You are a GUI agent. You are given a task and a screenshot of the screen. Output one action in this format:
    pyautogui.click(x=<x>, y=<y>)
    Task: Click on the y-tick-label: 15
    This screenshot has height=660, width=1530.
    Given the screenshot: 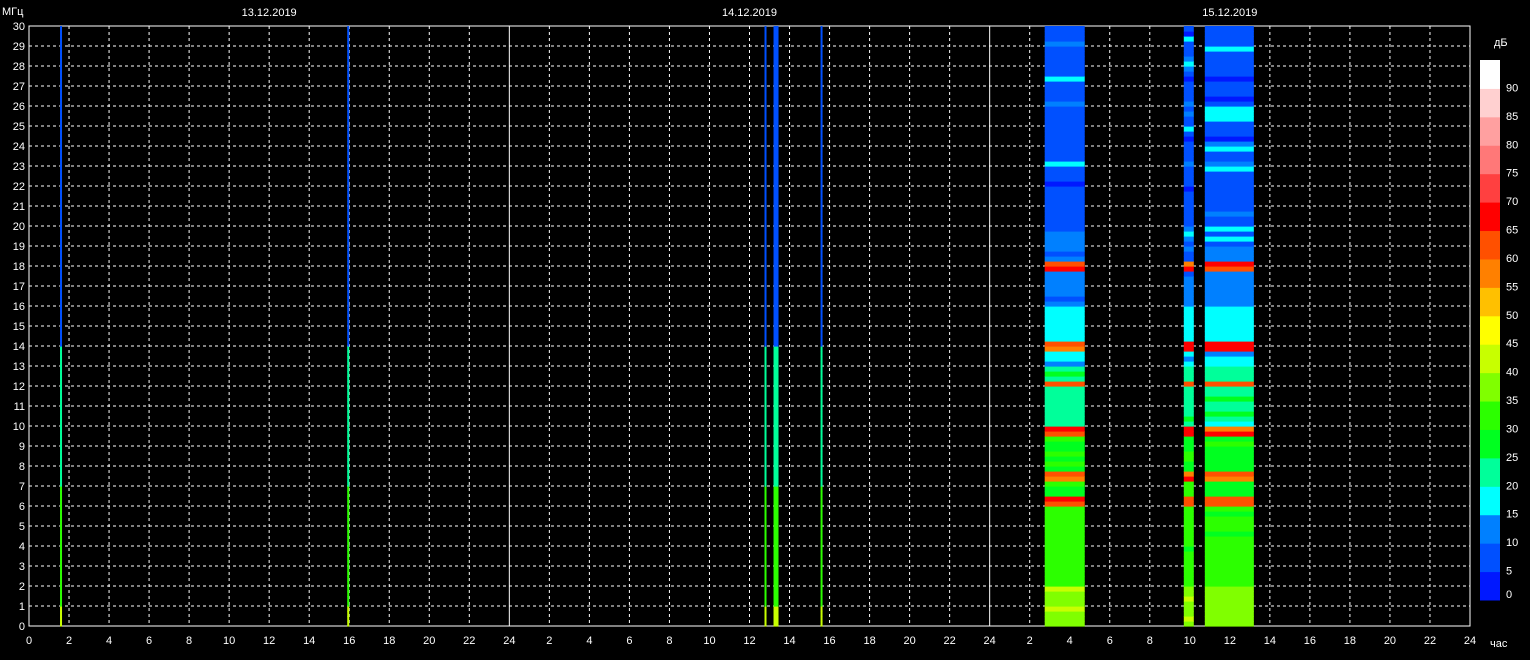 What is the action you would take?
    pyautogui.click(x=19, y=327)
    